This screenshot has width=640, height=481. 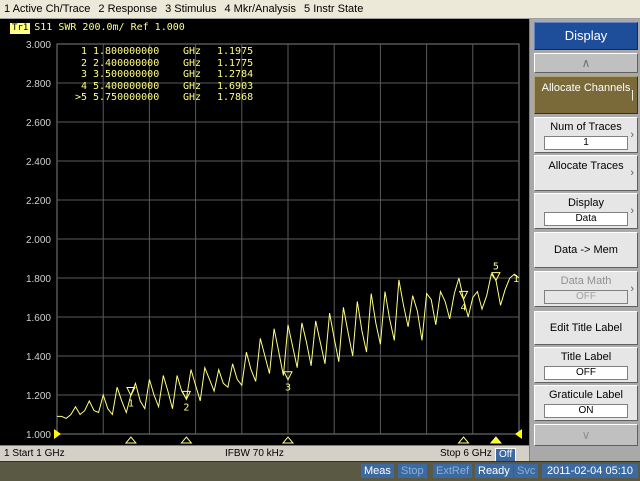 What do you see at coordinates (127, 9) in the screenshot?
I see `menu-response: 2 Response` at bounding box center [127, 9].